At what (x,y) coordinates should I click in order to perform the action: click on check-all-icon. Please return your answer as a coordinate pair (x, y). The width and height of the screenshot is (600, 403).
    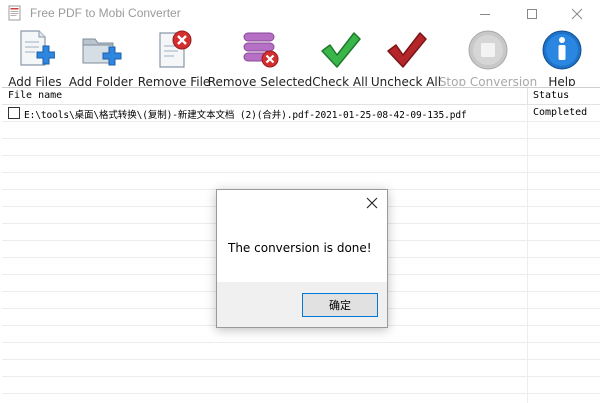
    Looking at the image, I should click on (341, 50).